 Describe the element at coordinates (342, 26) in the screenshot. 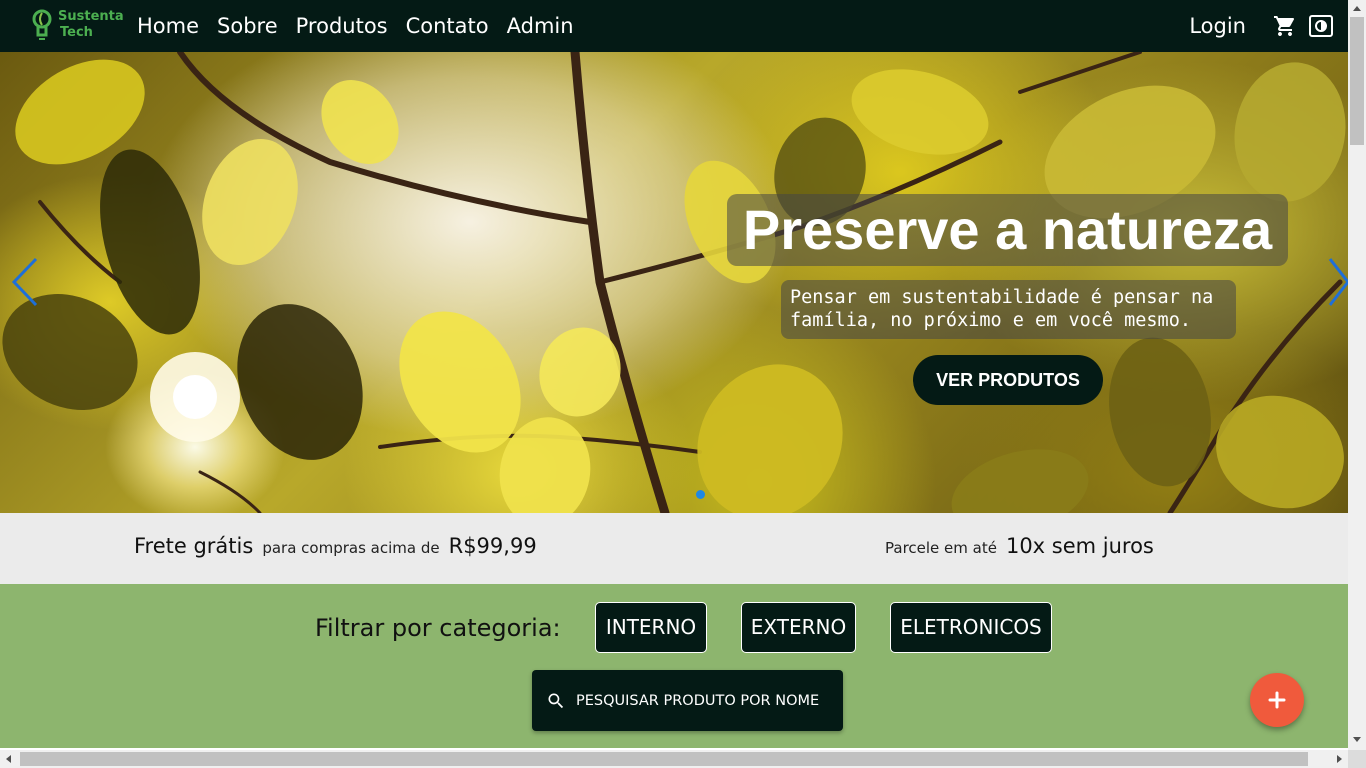

I see `nav-link-produtos: Produtos` at that location.